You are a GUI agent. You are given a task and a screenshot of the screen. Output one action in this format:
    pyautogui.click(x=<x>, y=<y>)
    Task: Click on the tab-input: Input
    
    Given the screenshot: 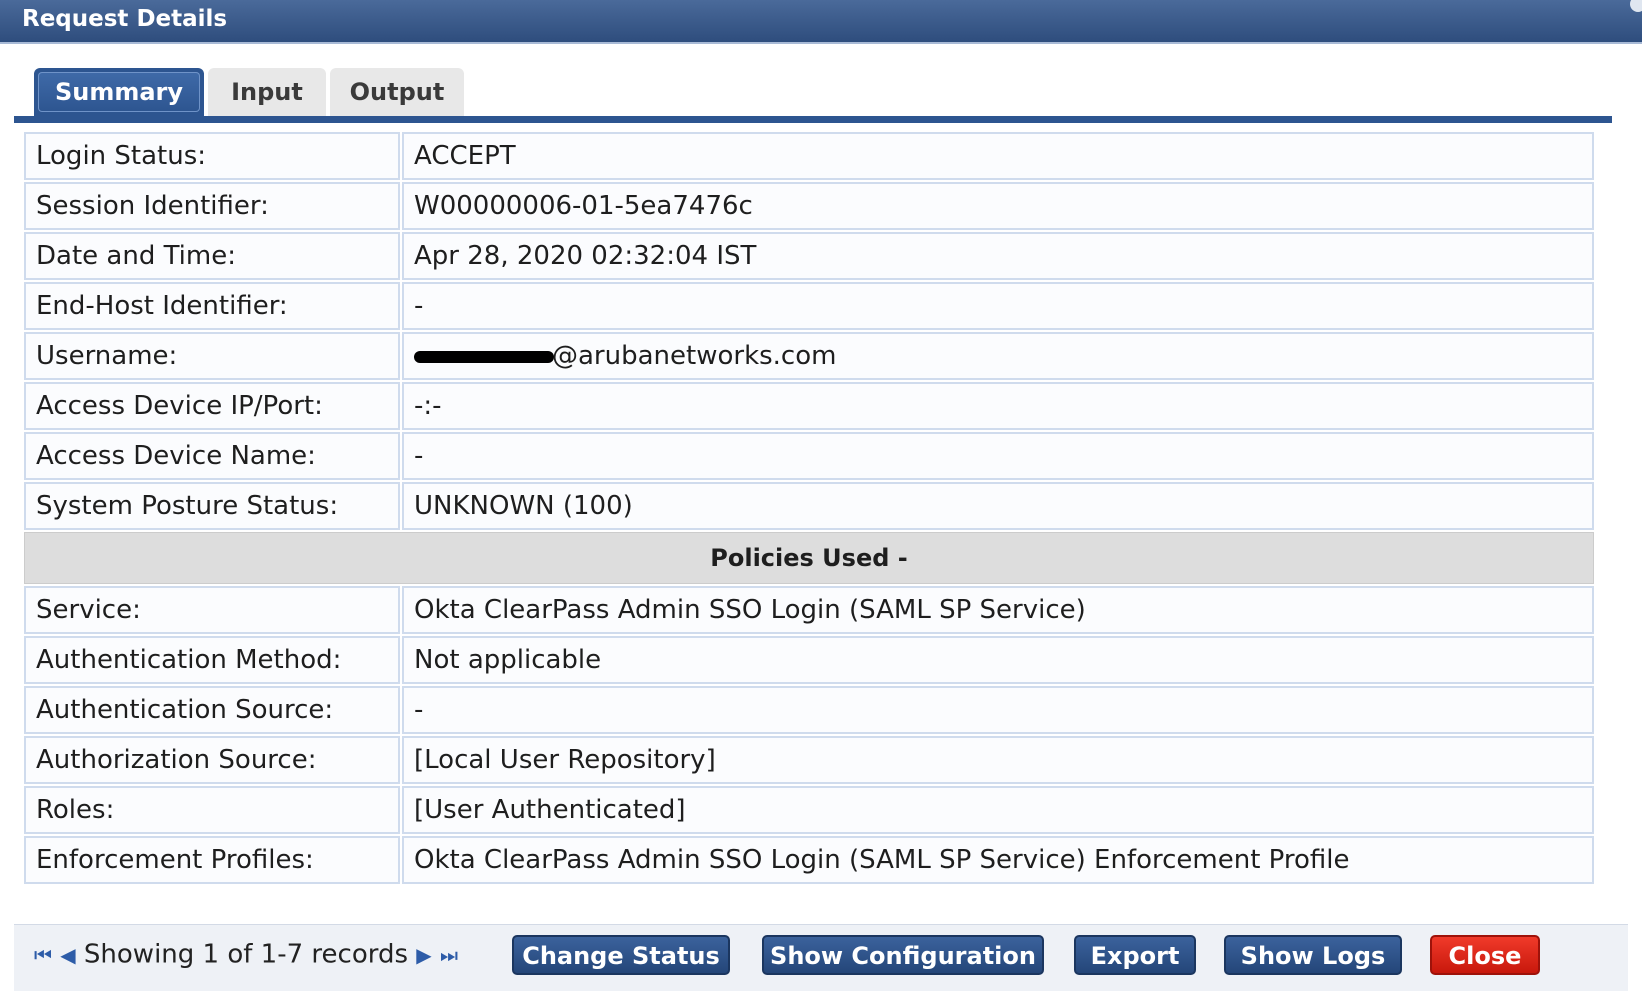 What is the action you would take?
    pyautogui.click(x=267, y=92)
    